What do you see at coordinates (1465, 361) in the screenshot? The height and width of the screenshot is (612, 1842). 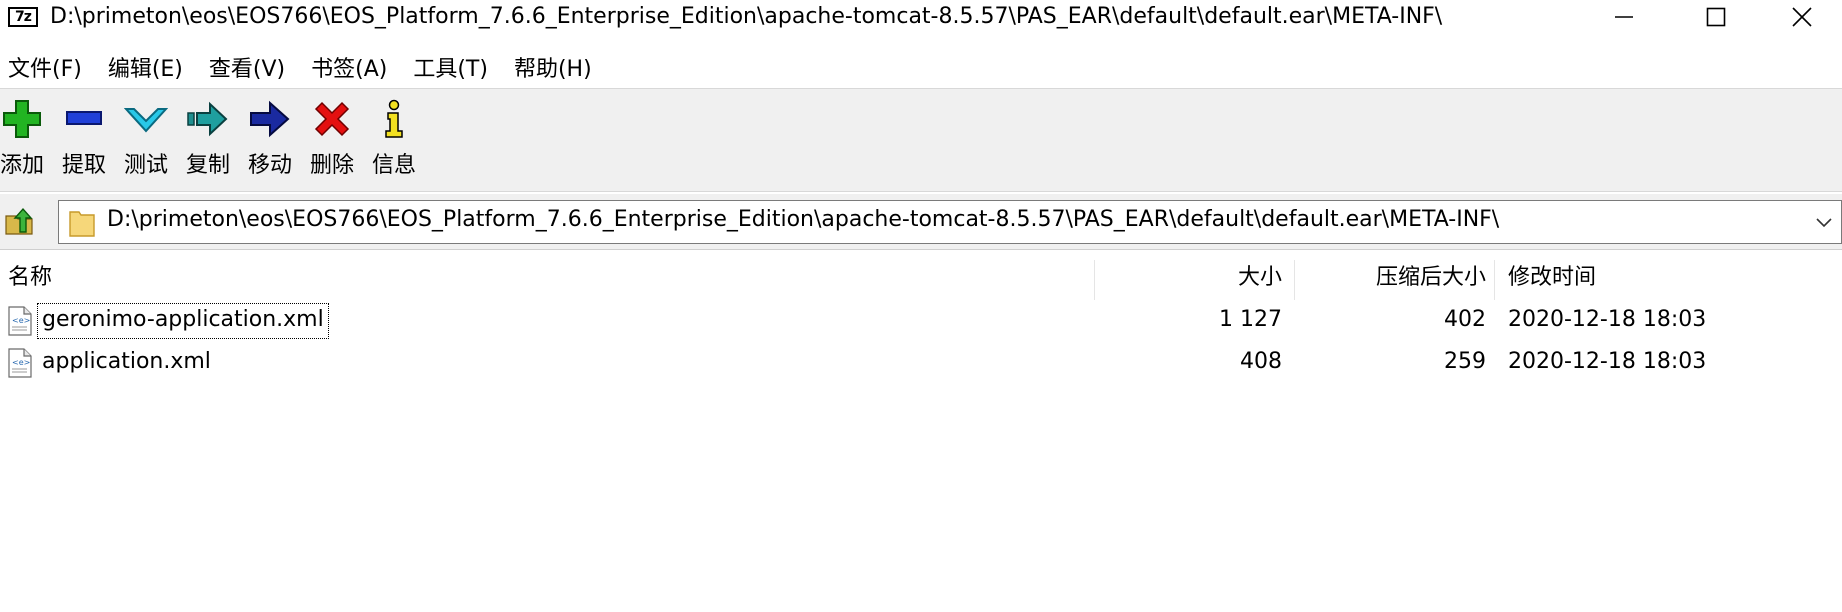 I see `file-packed-size: 259` at bounding box center [1465, 361].